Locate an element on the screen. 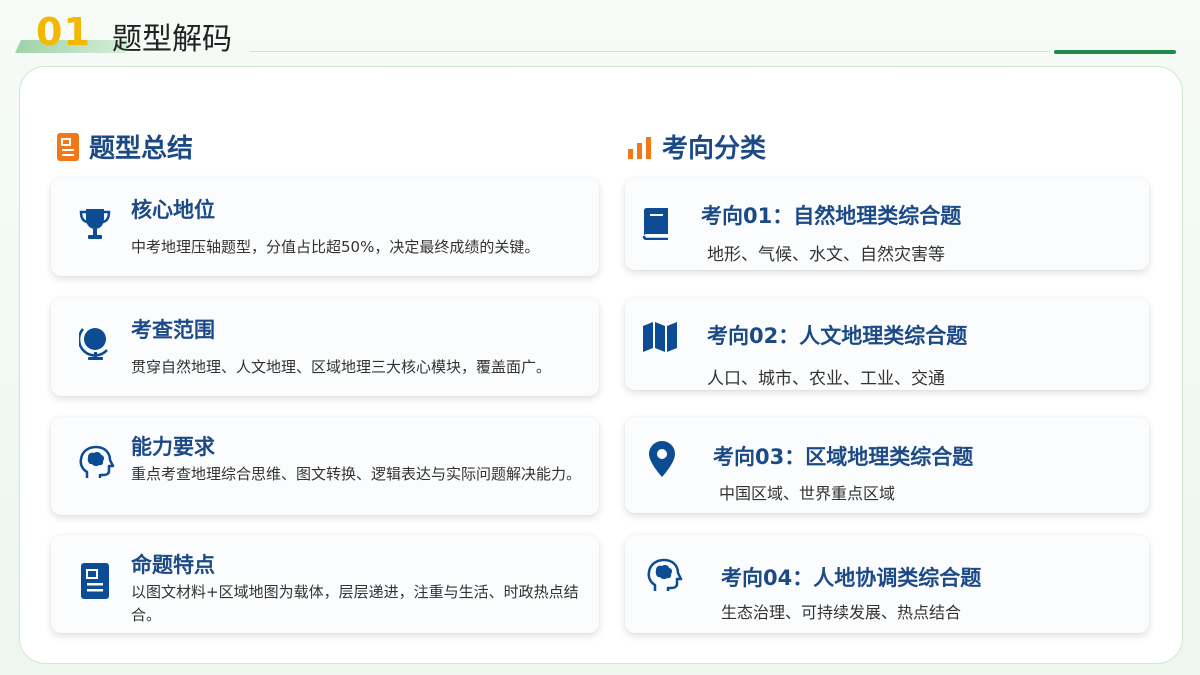 The image size is (1200, 675). map-icon is located at coordinates (660, 337).